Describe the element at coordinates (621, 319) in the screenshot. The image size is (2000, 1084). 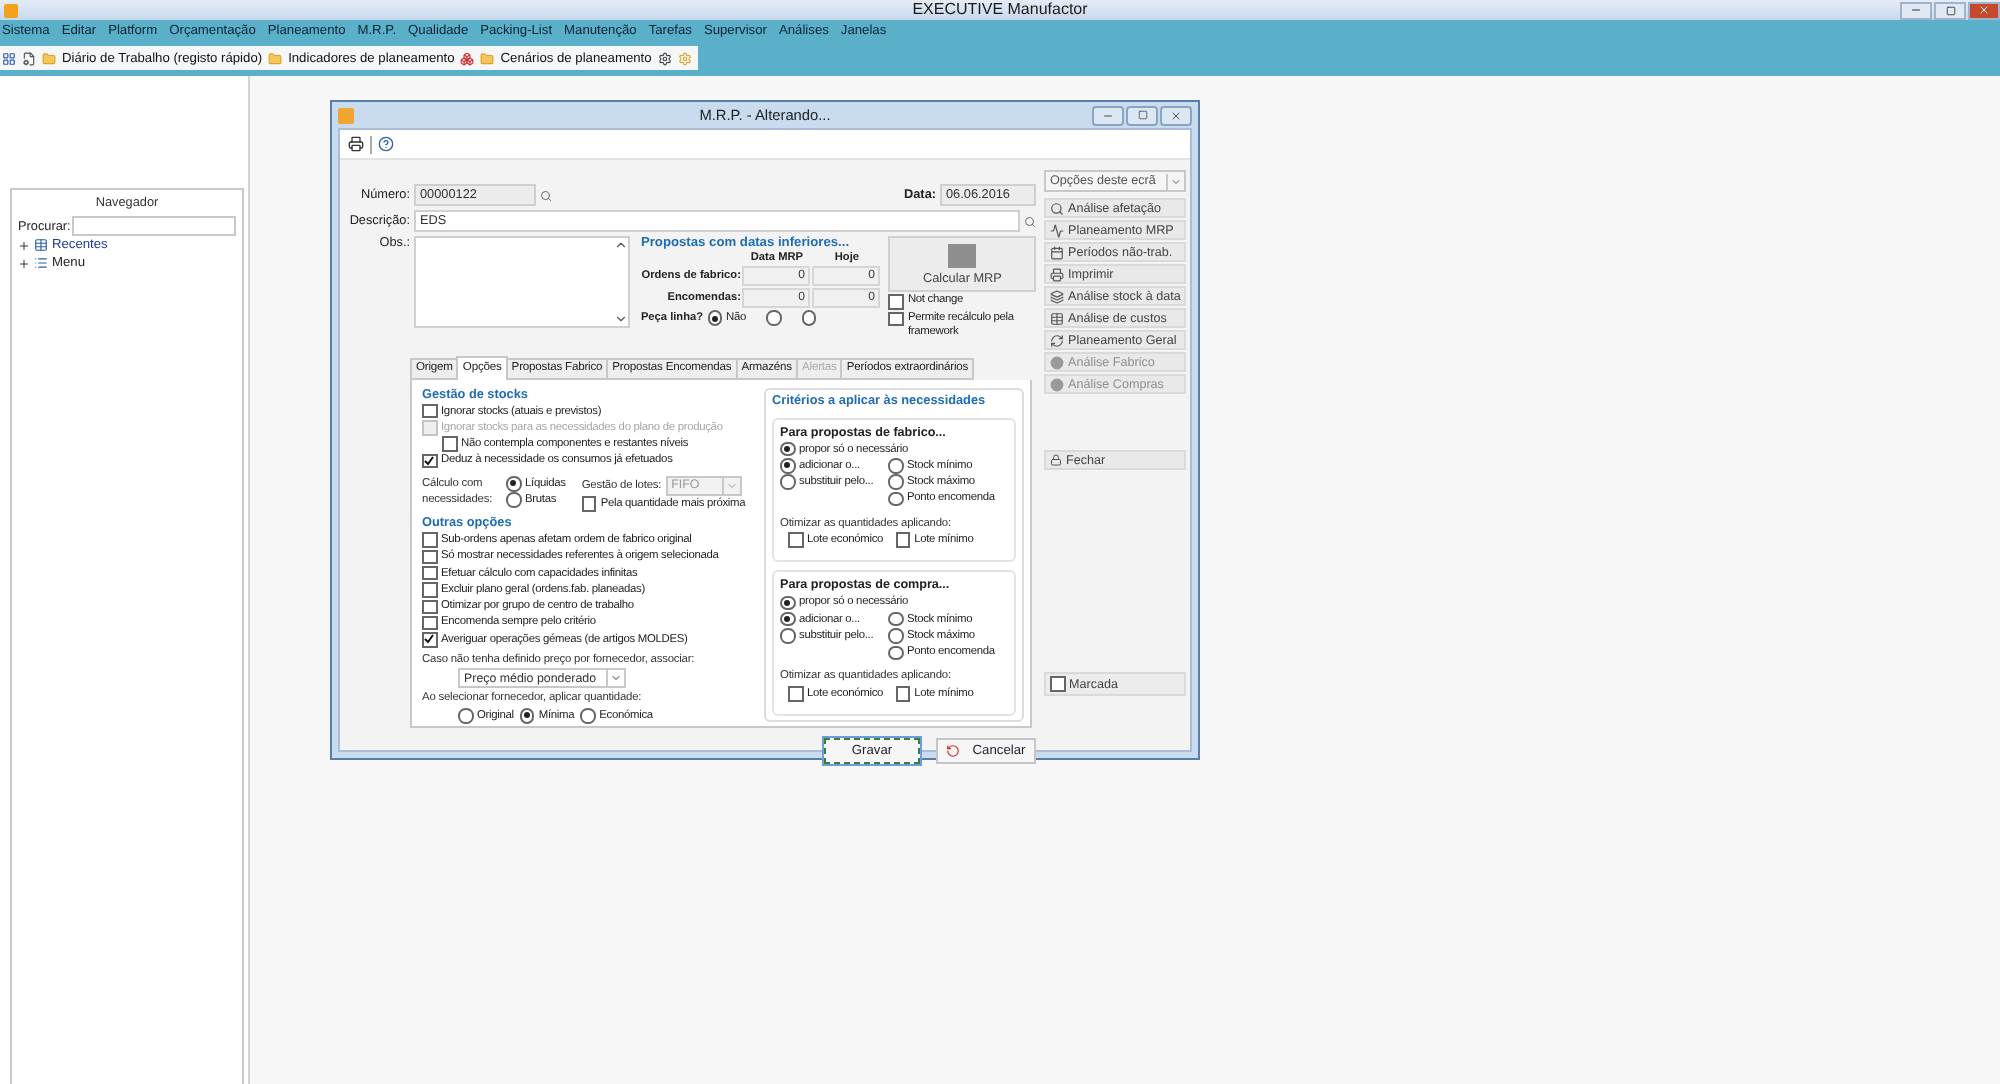
I see `scroll-down-icon` at that location.